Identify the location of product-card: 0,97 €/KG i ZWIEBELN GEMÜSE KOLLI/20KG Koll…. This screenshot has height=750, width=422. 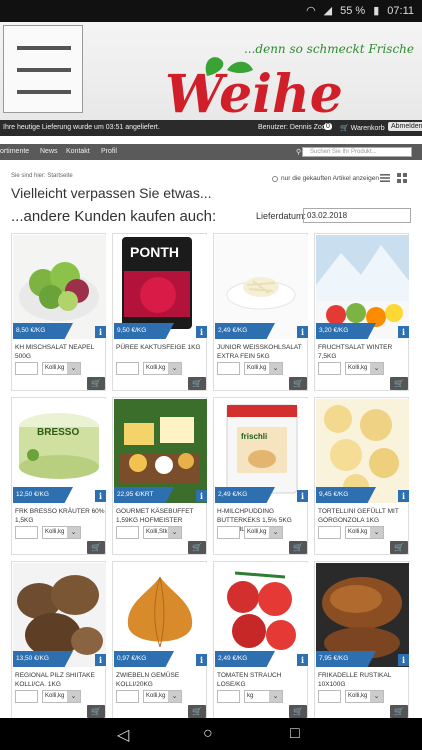
(159, 640).